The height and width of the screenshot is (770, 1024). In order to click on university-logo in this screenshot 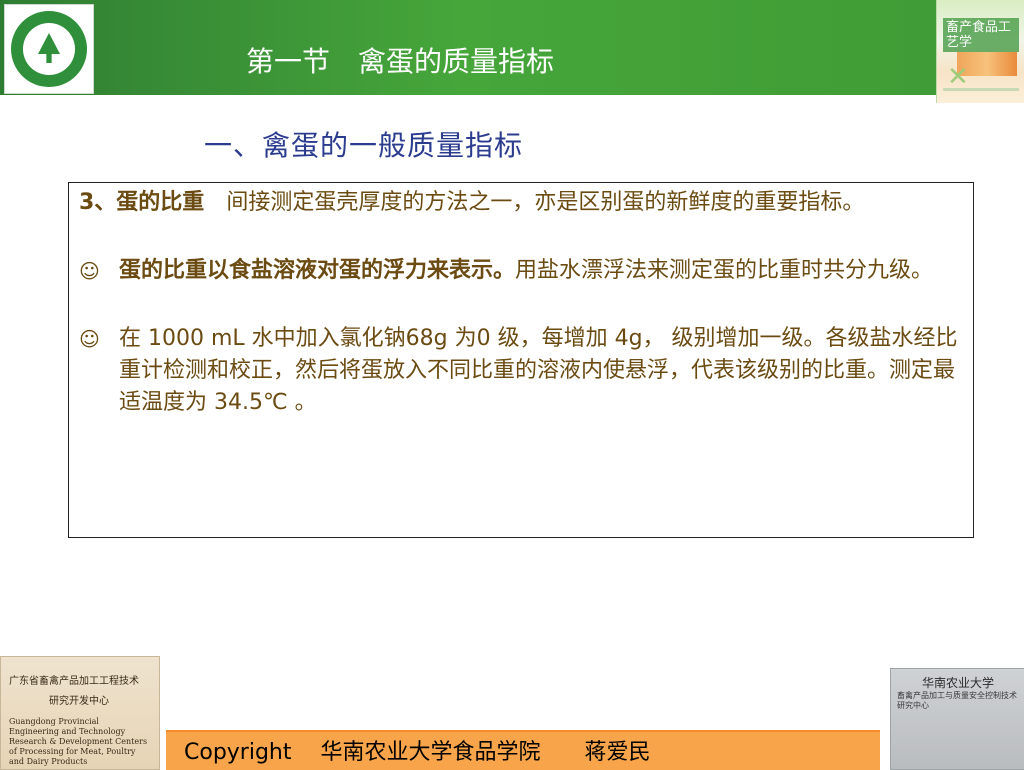, I will do `click(49, 49)`.